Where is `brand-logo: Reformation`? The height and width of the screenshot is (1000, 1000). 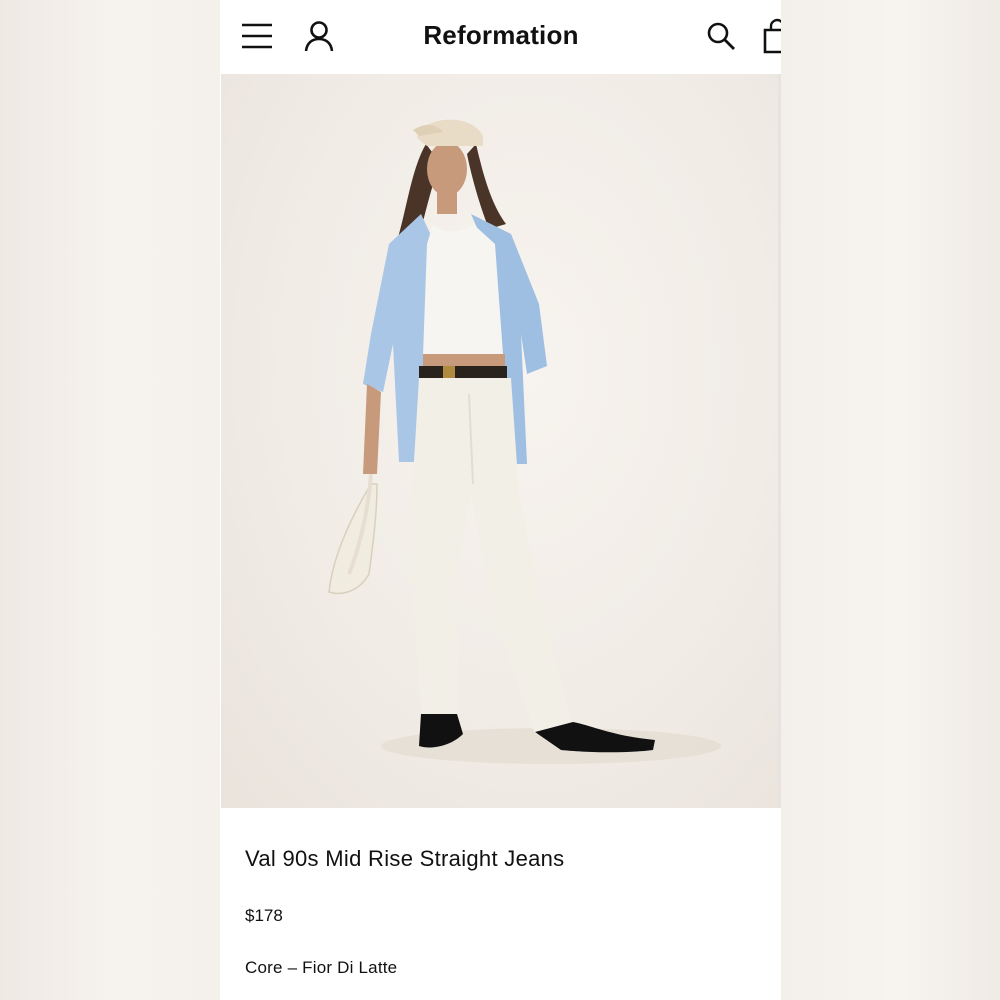 brand-logo: Reformation is located at coordinates (501, 35).